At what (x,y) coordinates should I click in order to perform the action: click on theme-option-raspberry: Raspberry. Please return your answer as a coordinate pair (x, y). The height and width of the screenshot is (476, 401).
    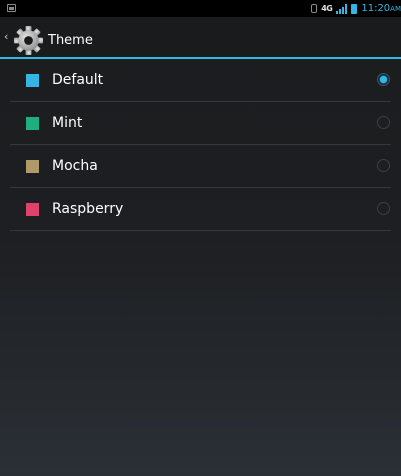
    Looking at the image, I should click on (200, 209).